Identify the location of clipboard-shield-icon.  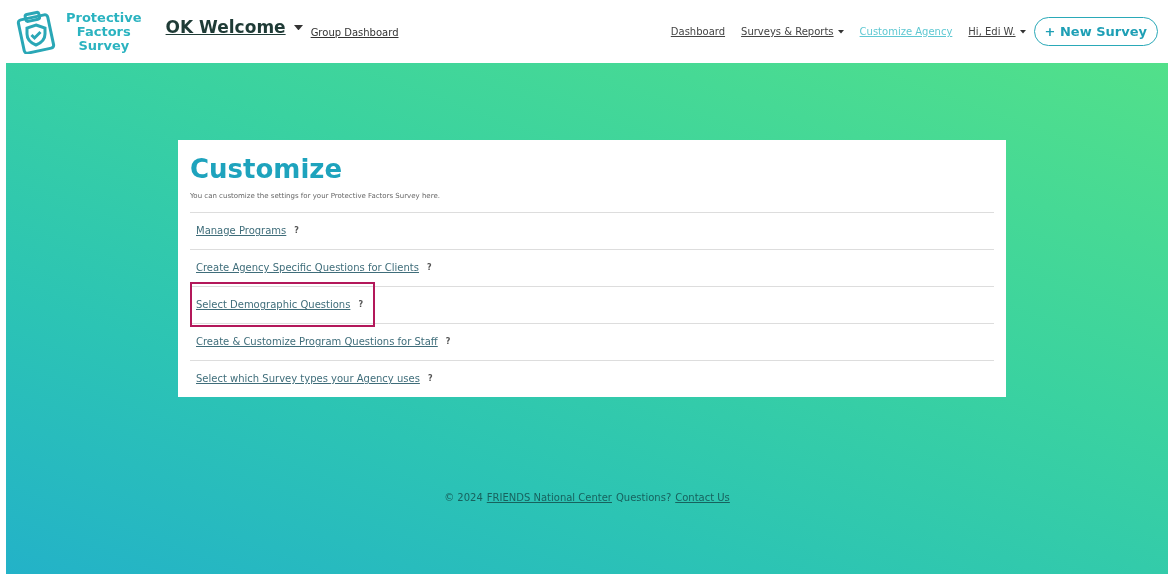
(36, 31).